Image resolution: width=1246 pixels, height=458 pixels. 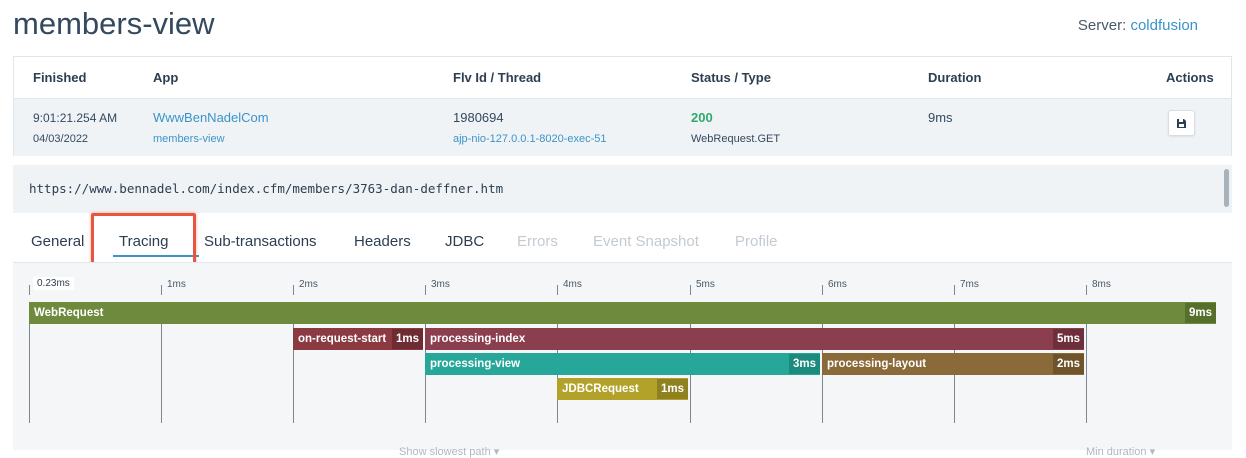 What do you see at coordinates (189, 139) in the screenshot?
I see `app-view-link: members-view` at bounding box center [189, 139].